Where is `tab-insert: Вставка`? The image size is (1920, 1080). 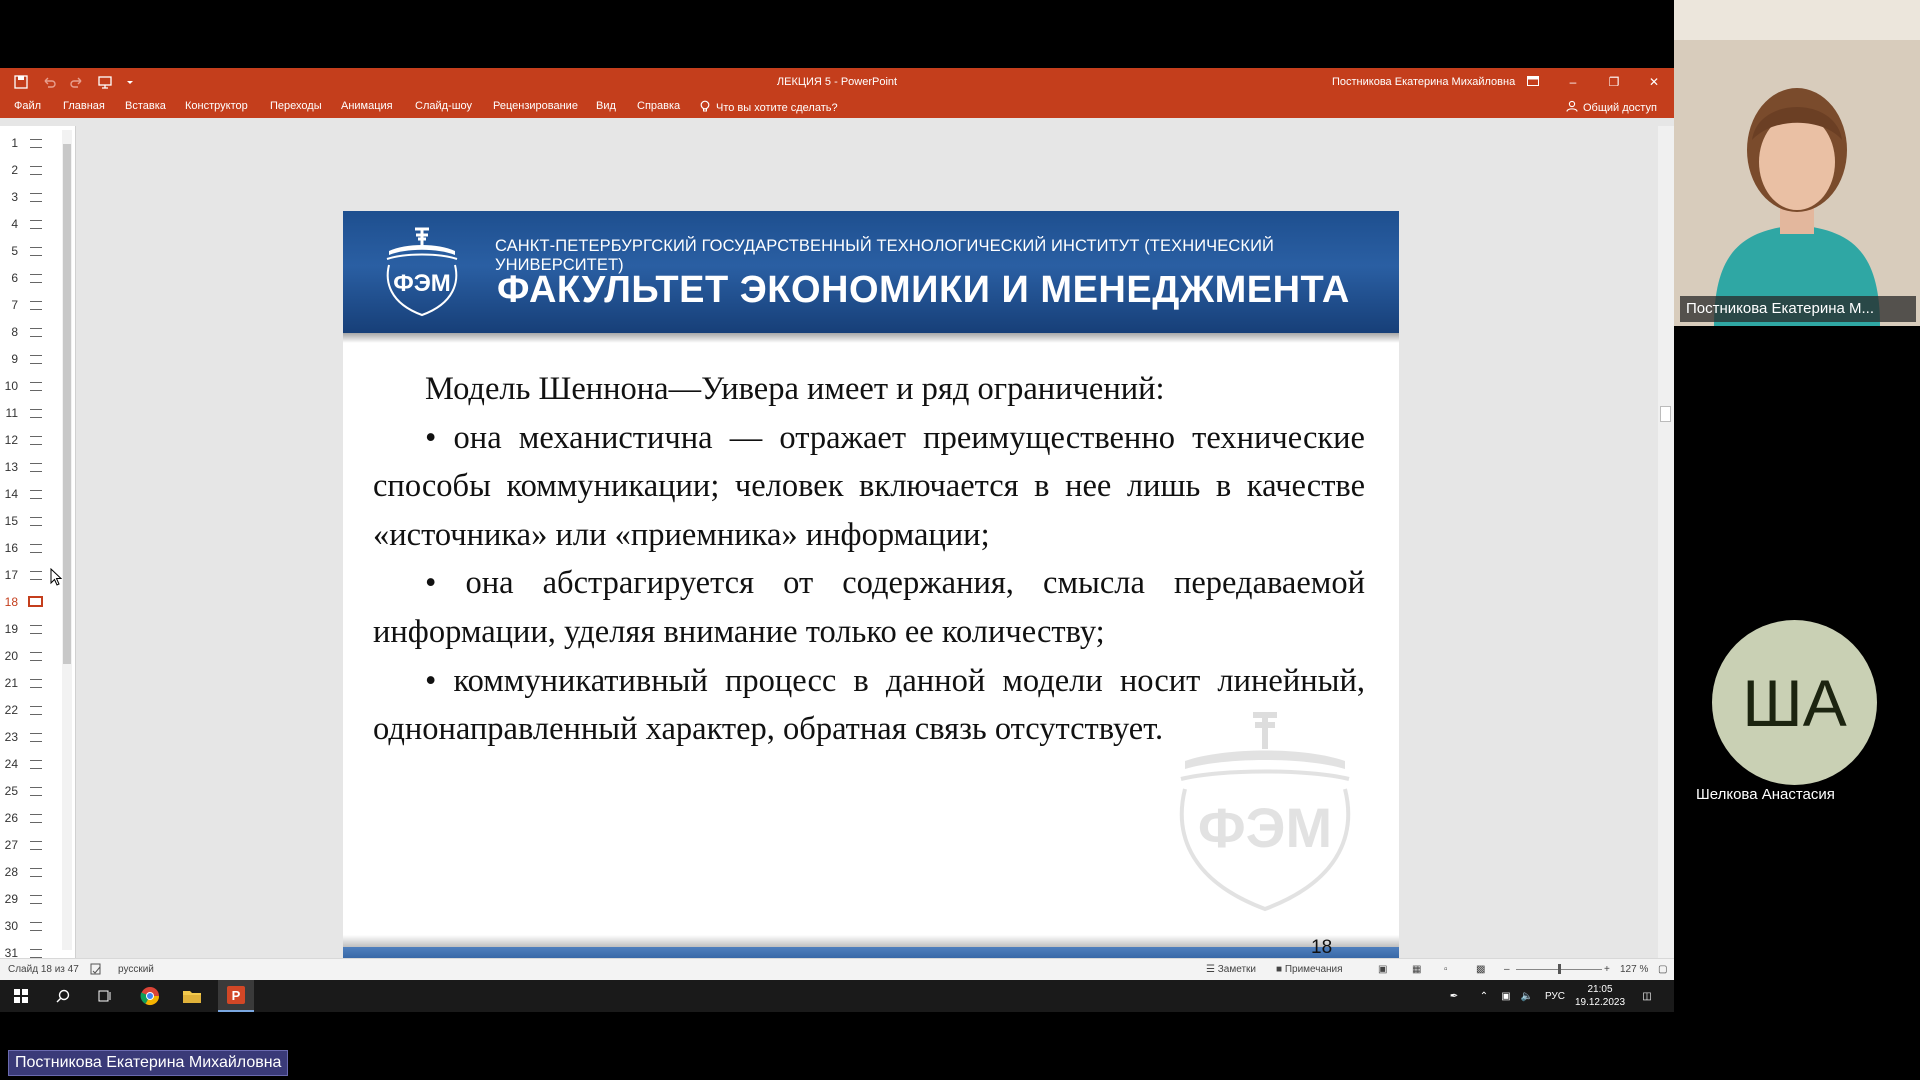 tab-insert: Вставка is located at coordinates (145, 106).